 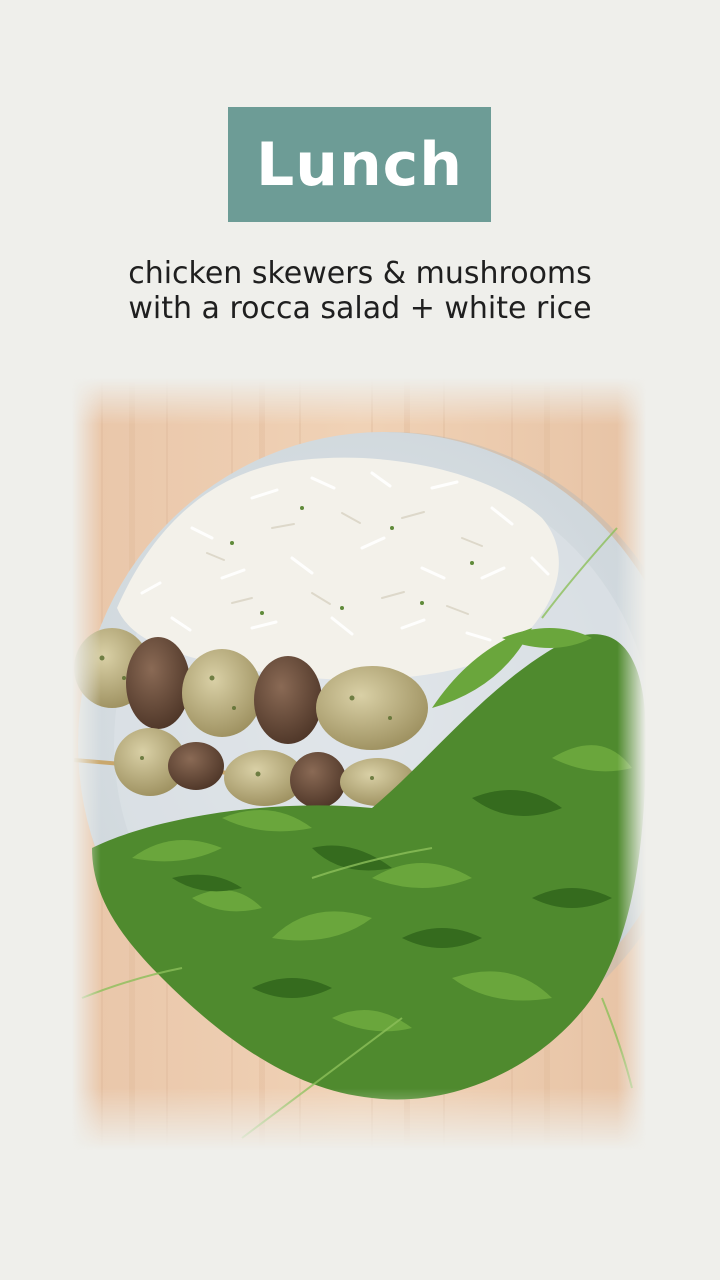 What do you see at coordinates (360, 308) in the screenshot?
I see `meal-description-line-2: with a rocca salad + white rice` at bounding box center [360, 308].